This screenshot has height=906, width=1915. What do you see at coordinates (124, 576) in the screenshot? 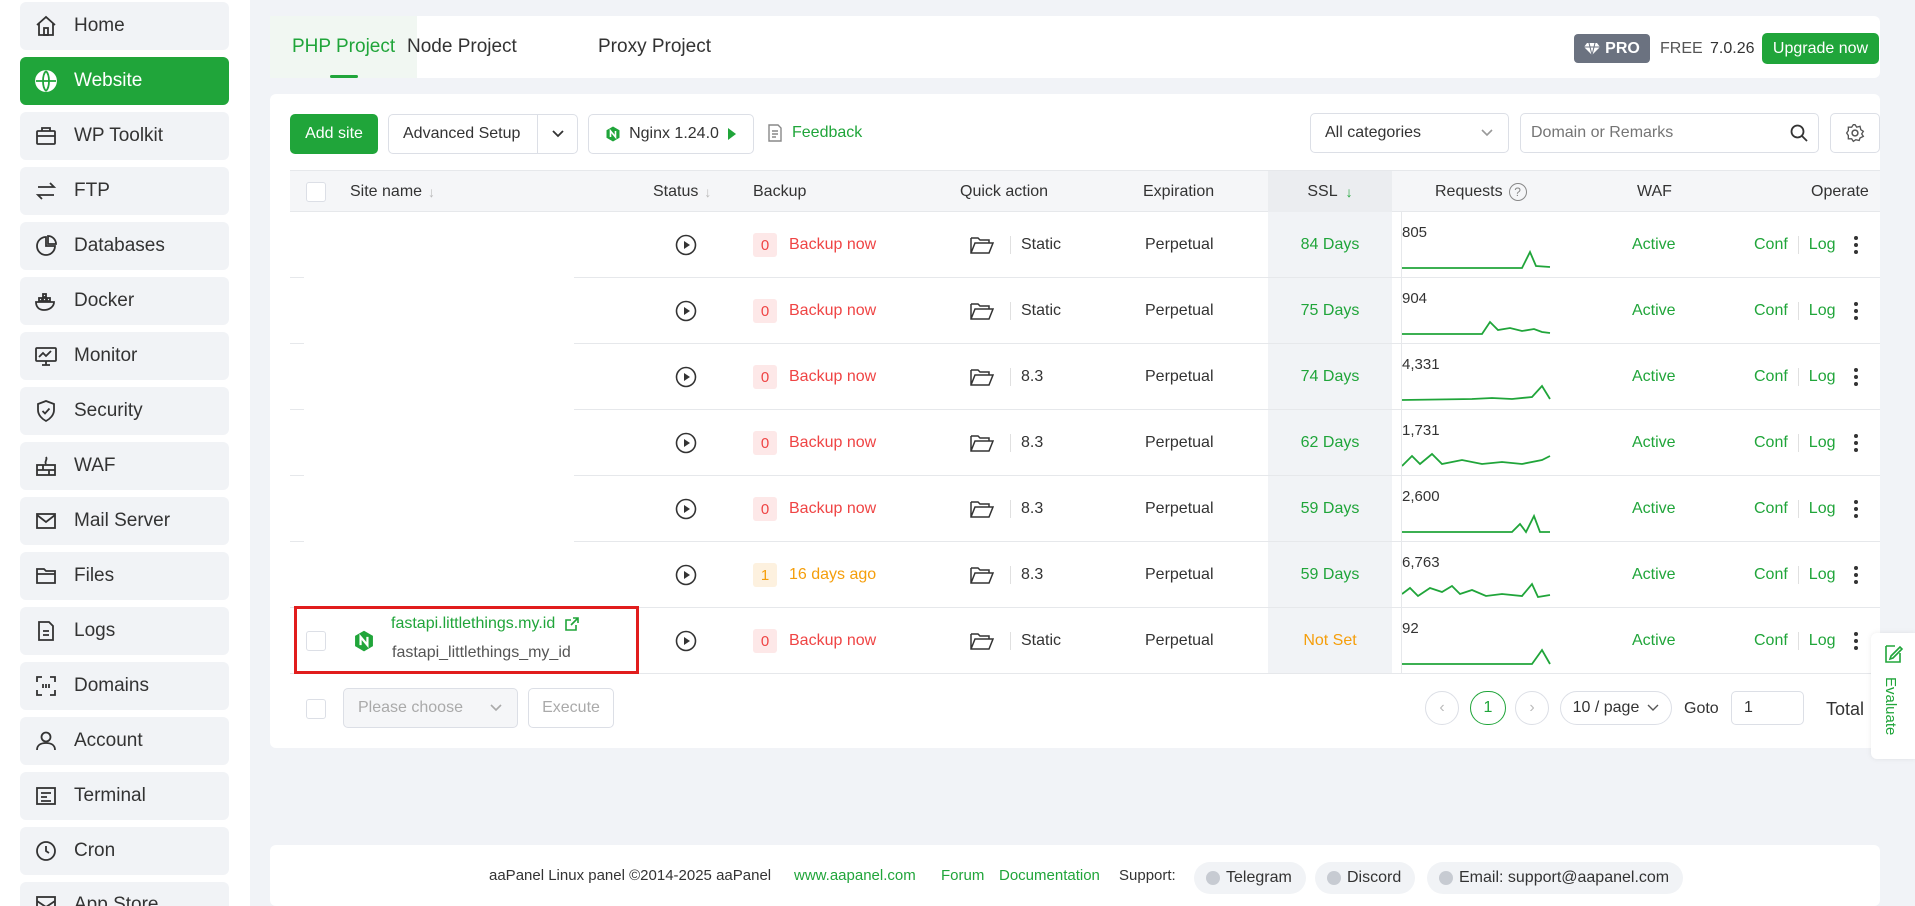
I see `sidebar-item-files: Files` at bounding box center [124, 576].